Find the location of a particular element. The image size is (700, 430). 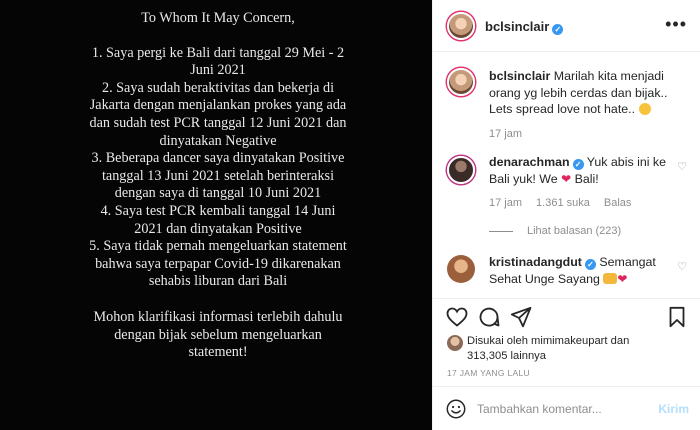

comment-meta: 17 jam 1.361 suka Balas is located at coordinates (584, 203).